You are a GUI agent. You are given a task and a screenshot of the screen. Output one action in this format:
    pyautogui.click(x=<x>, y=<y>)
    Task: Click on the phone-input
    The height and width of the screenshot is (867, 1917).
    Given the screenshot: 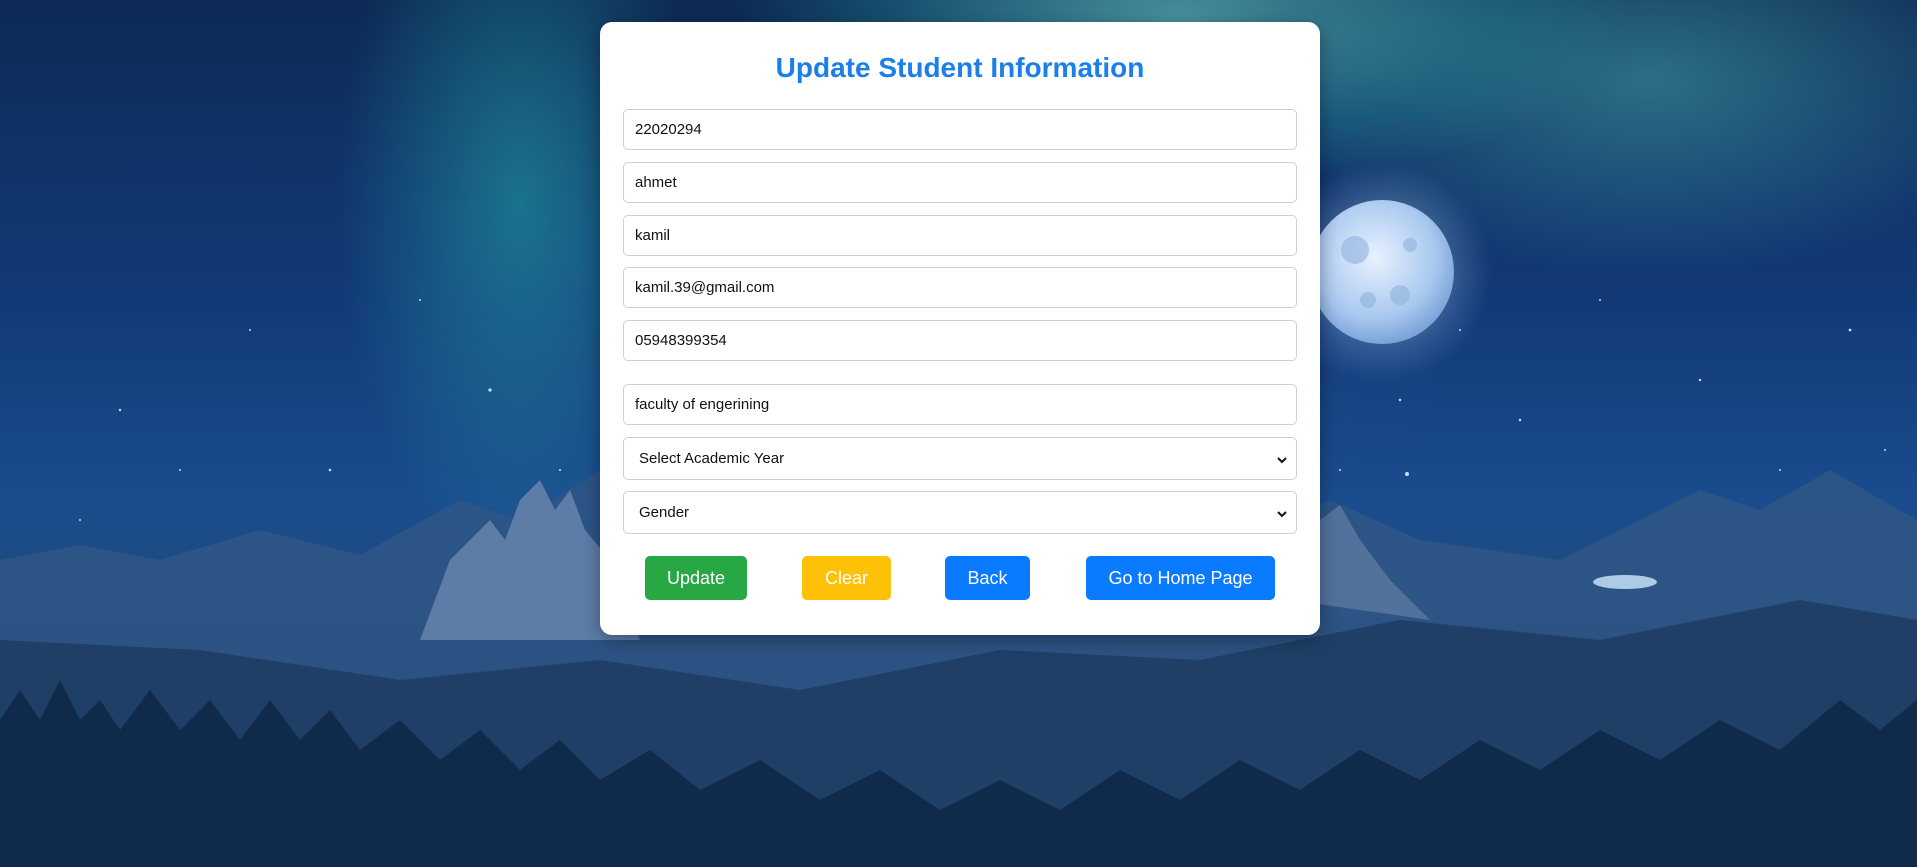 What is the action you would take?
    pyautogui.click(x=960, y=340)
    